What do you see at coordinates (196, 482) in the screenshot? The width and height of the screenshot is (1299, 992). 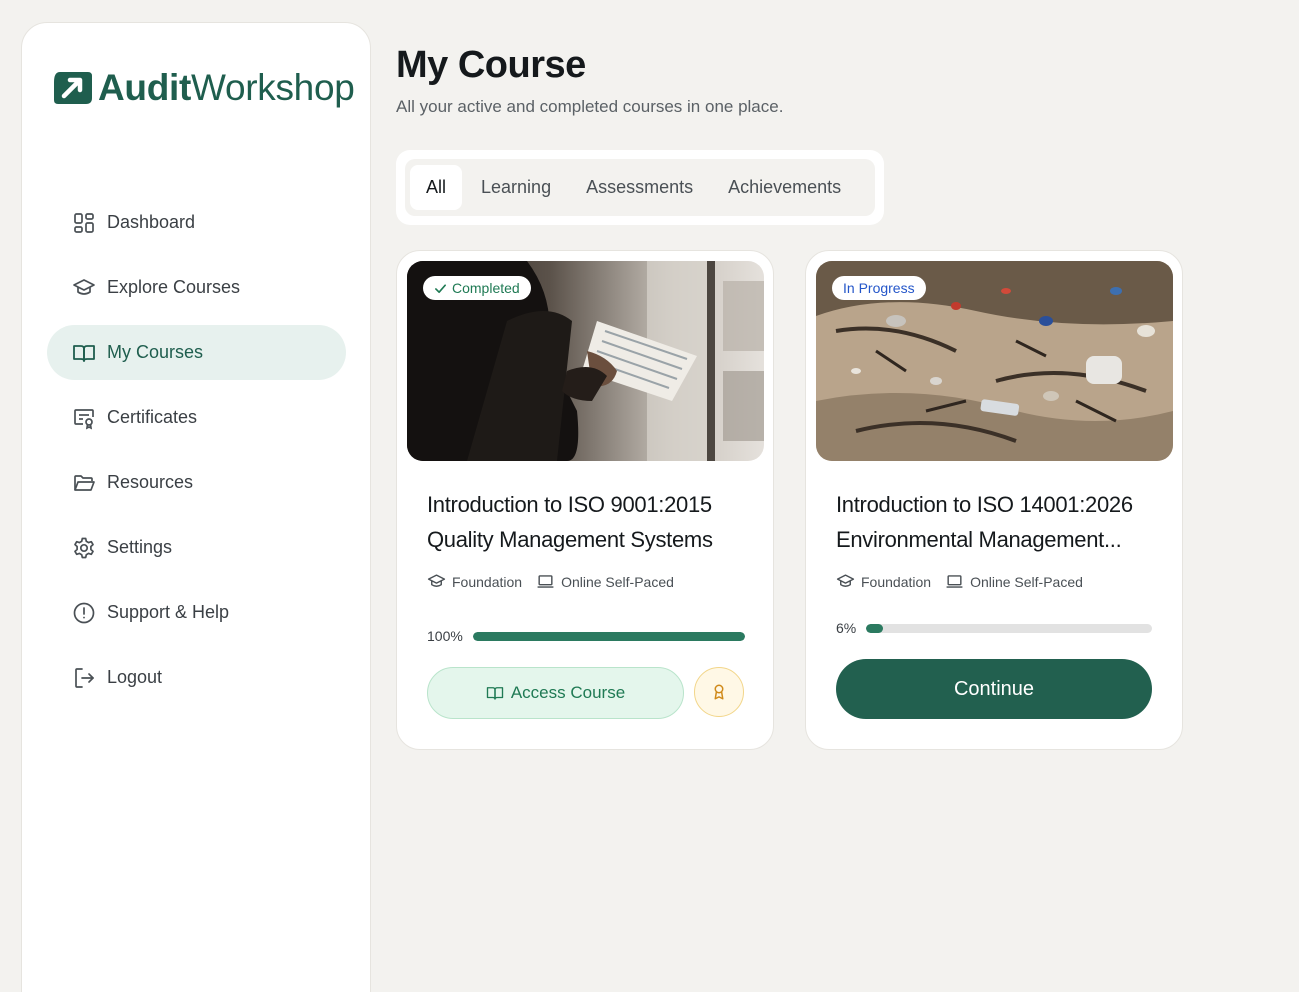 I see `sidebar-item-resources: Resources` at bounding box center [196, 482].